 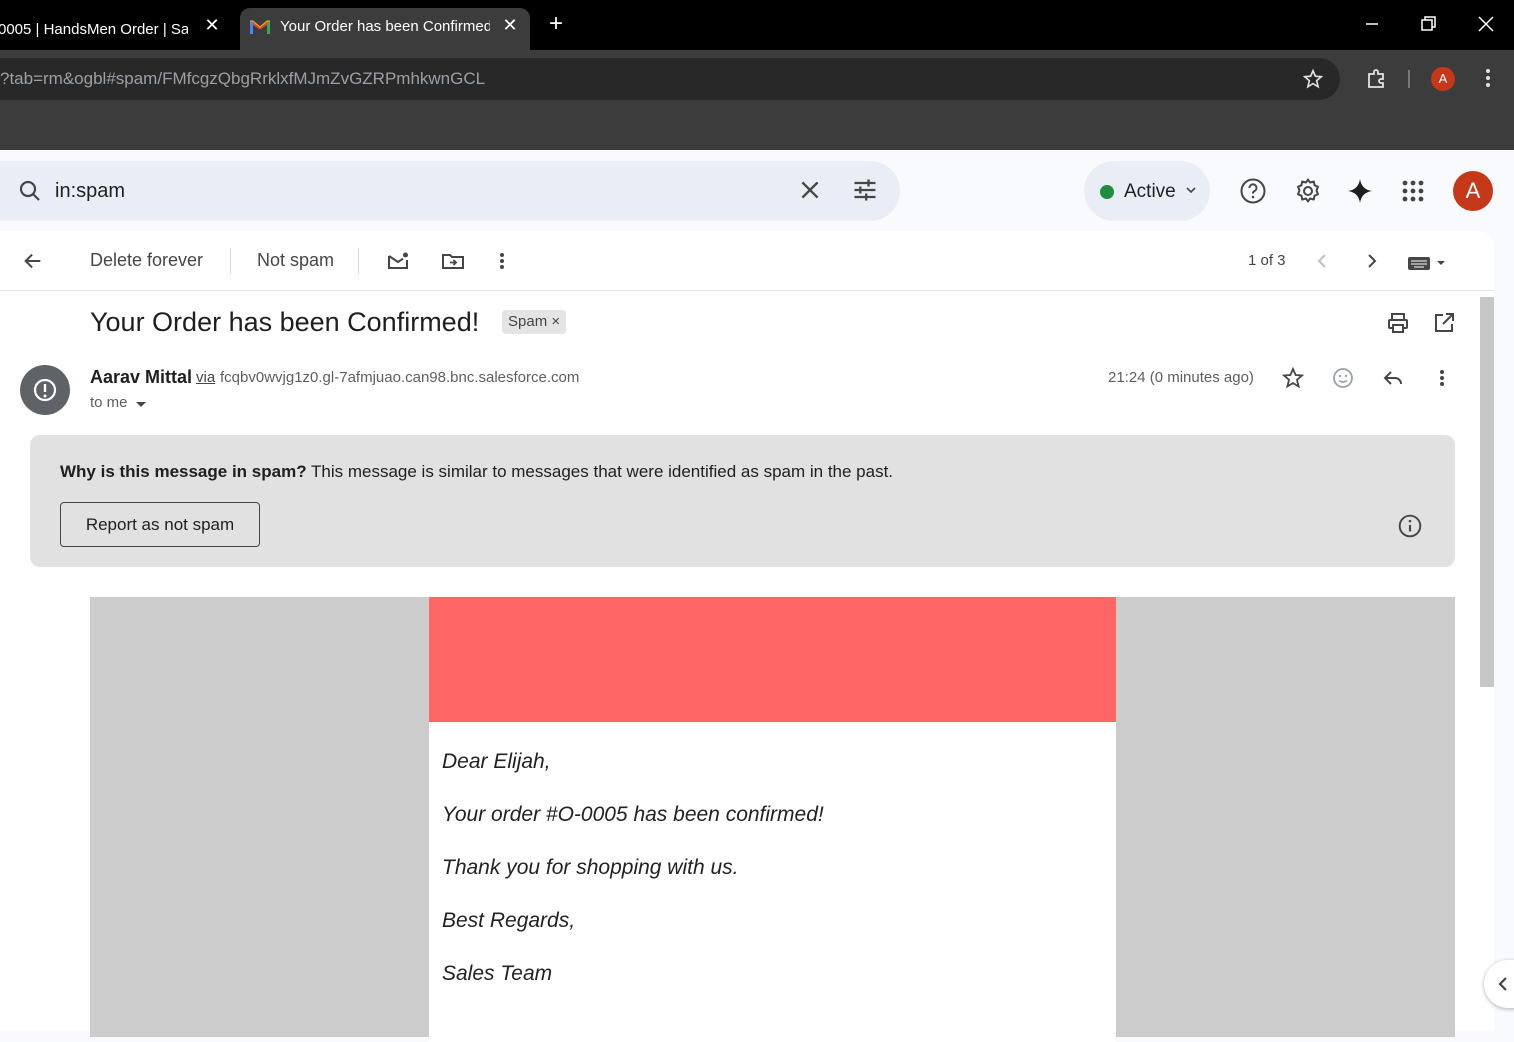 I want to click on chevron-down-icon, so click(x=1191, y=190).